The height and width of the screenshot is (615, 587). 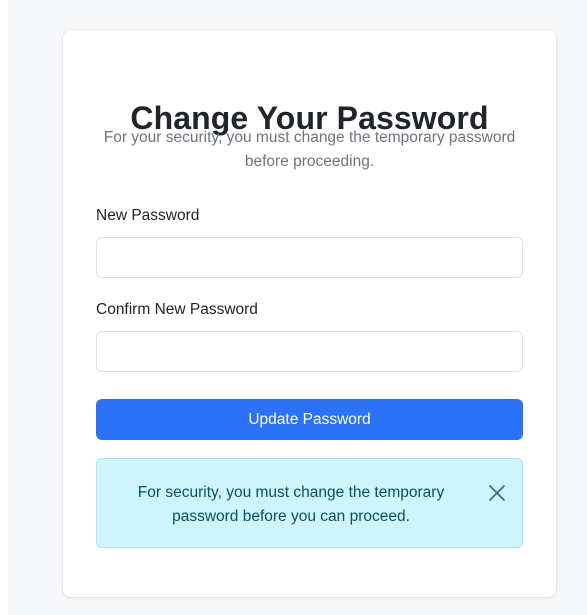 What do you see at coordinates (309, 351) in the screenshot?
I see `confirm-password-field` at bounding box center [309, 351].